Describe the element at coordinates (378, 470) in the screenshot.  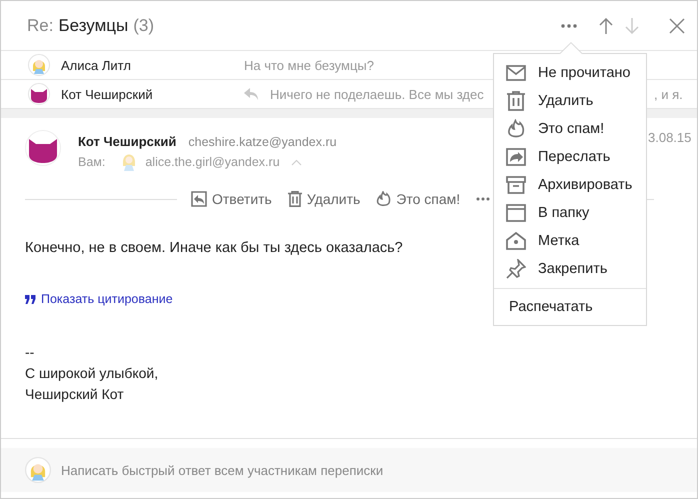
I see `quick-reply-field: Написать быстрый ответ всем участникам переписки` at that location.